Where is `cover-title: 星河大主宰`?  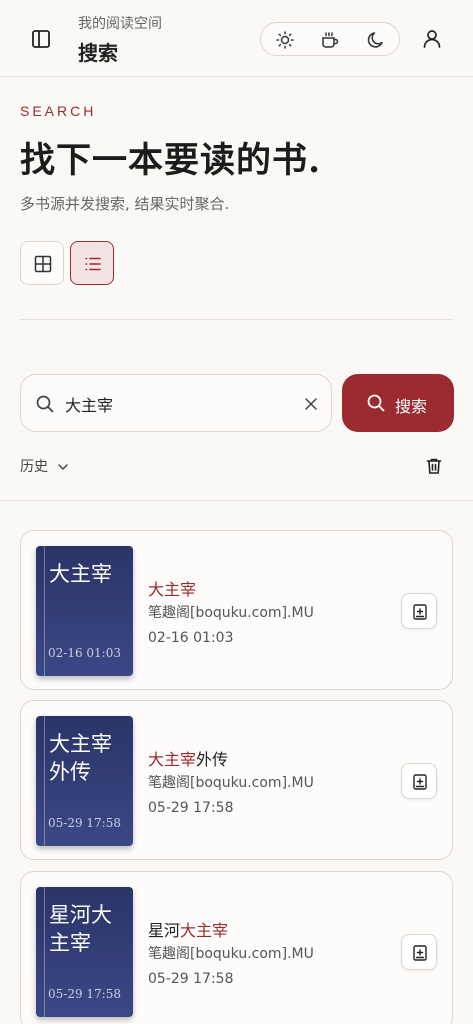 cover-title: 星河大主宰 is located at coordinates (80, 929).